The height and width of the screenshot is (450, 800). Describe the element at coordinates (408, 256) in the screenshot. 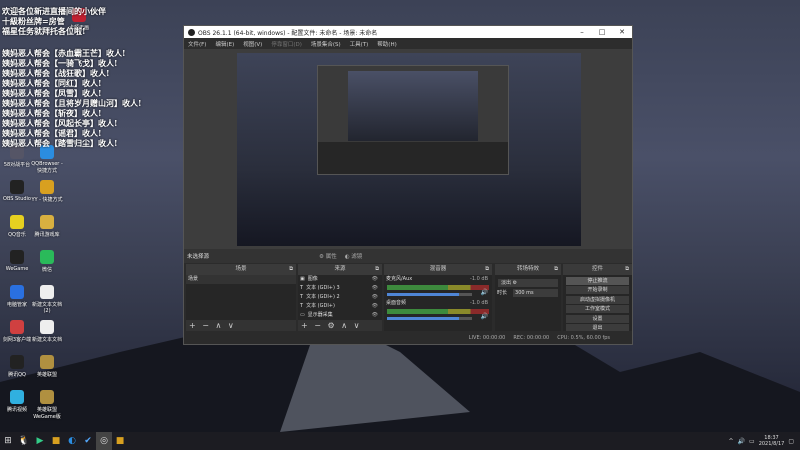

I see `source-toolbar: 未选择源 ⚙ 属性 ◐ 滤镜` at that location.